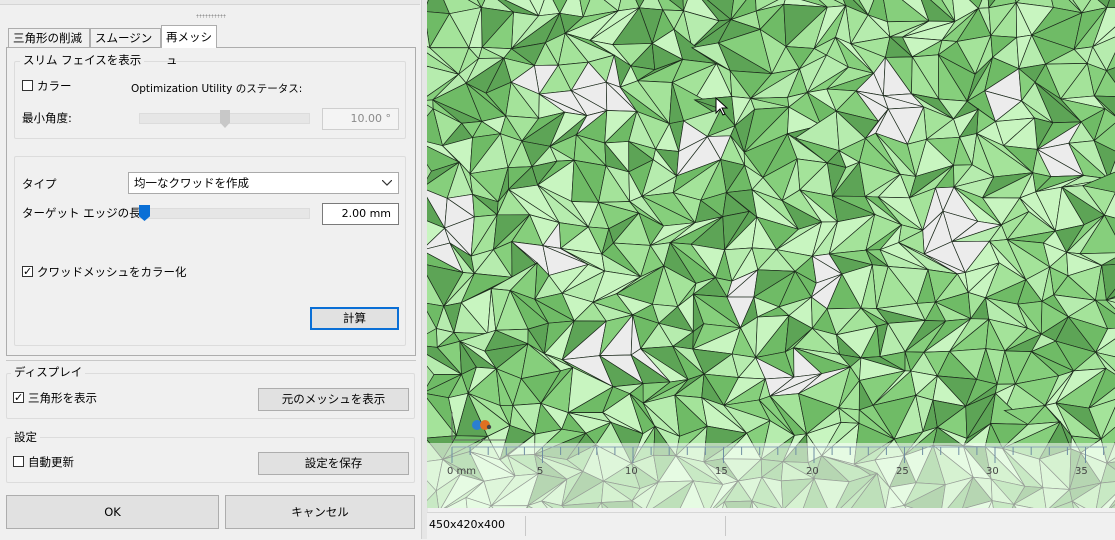  I want to click on ruler-label-35: 35, so click(1081, 471).